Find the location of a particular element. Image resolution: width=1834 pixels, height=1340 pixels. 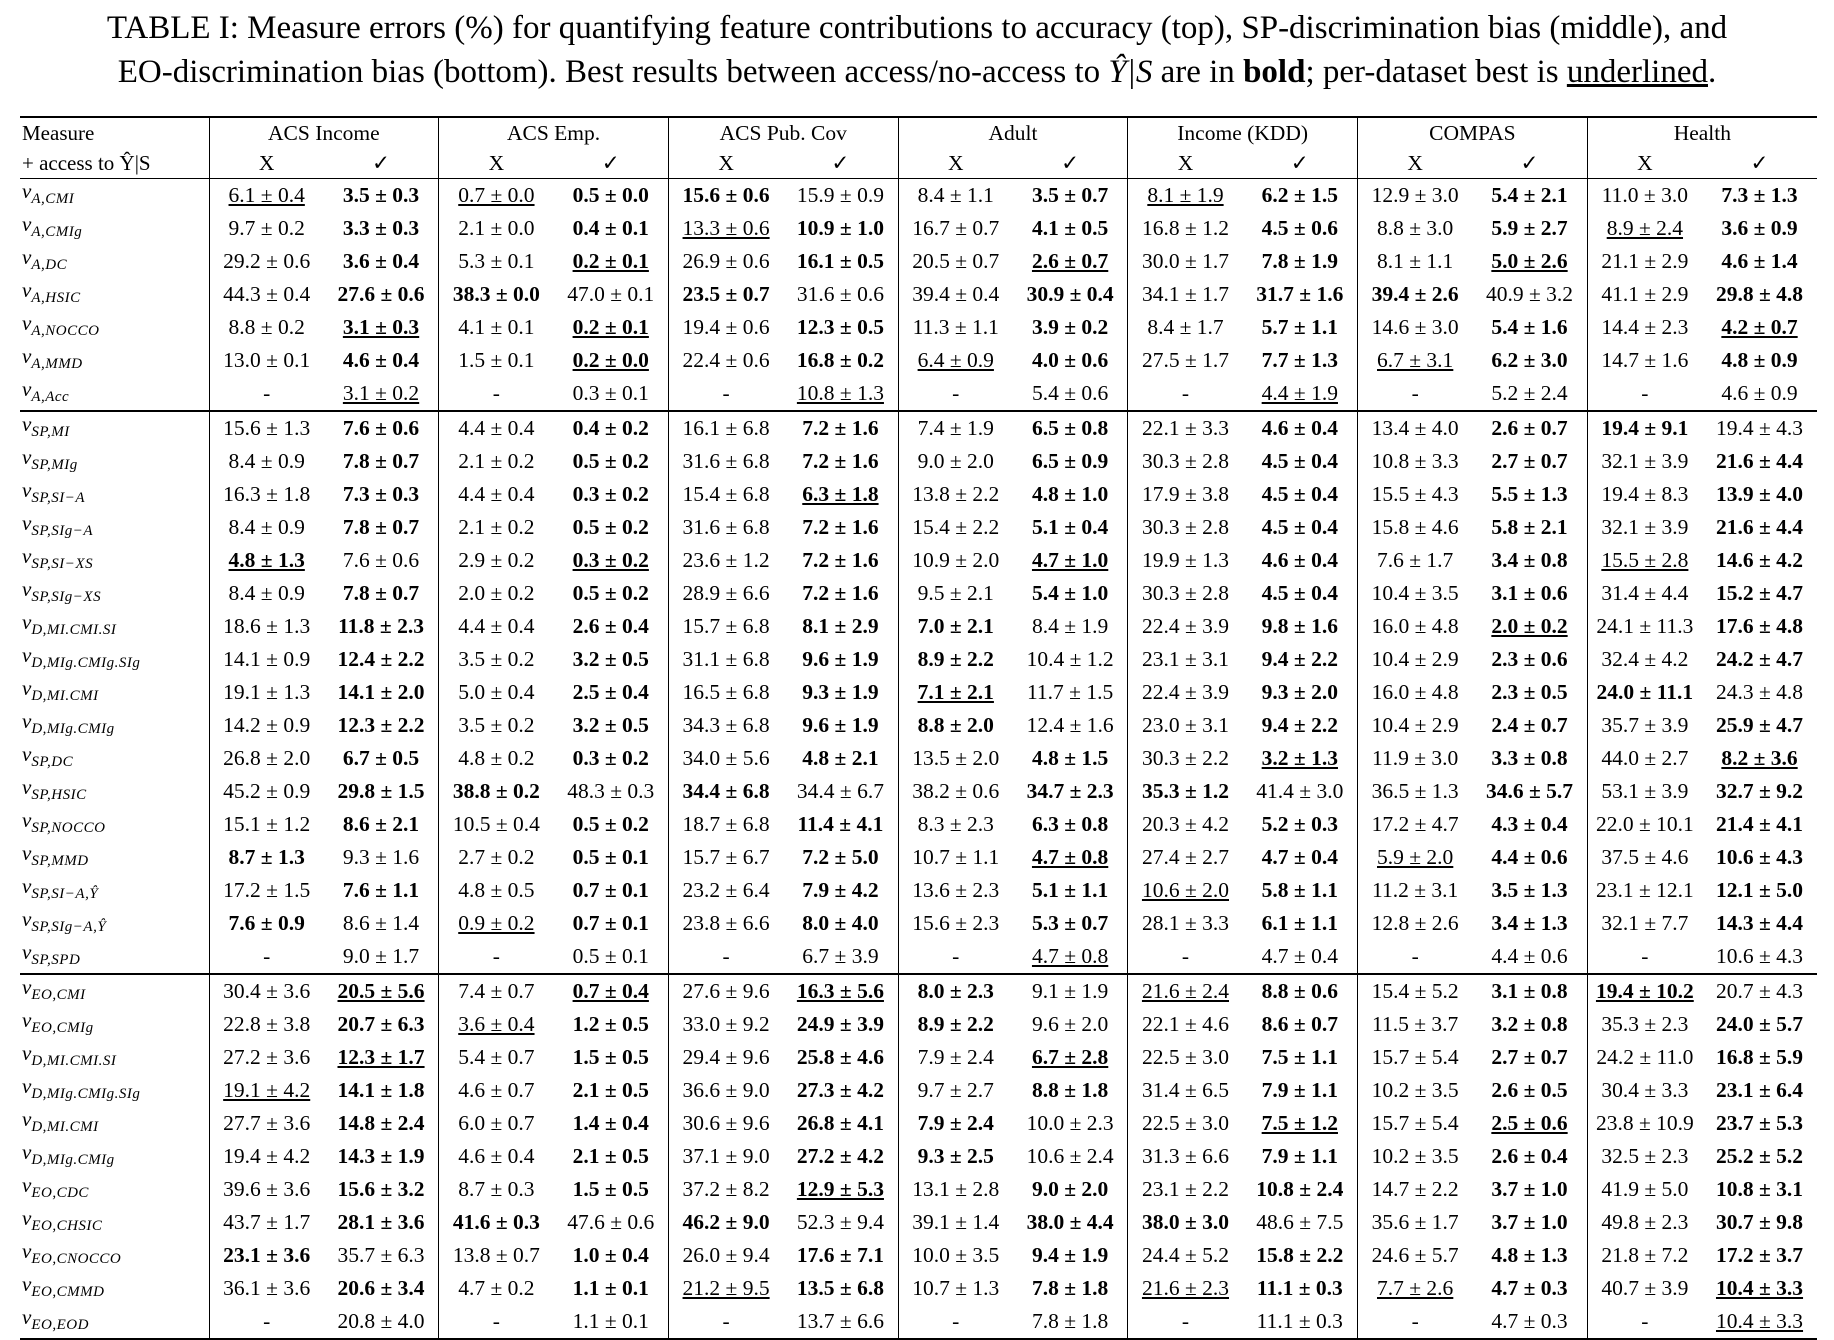

dataset-header: ACS Pub. Cov is located at coordinates (783, 132).